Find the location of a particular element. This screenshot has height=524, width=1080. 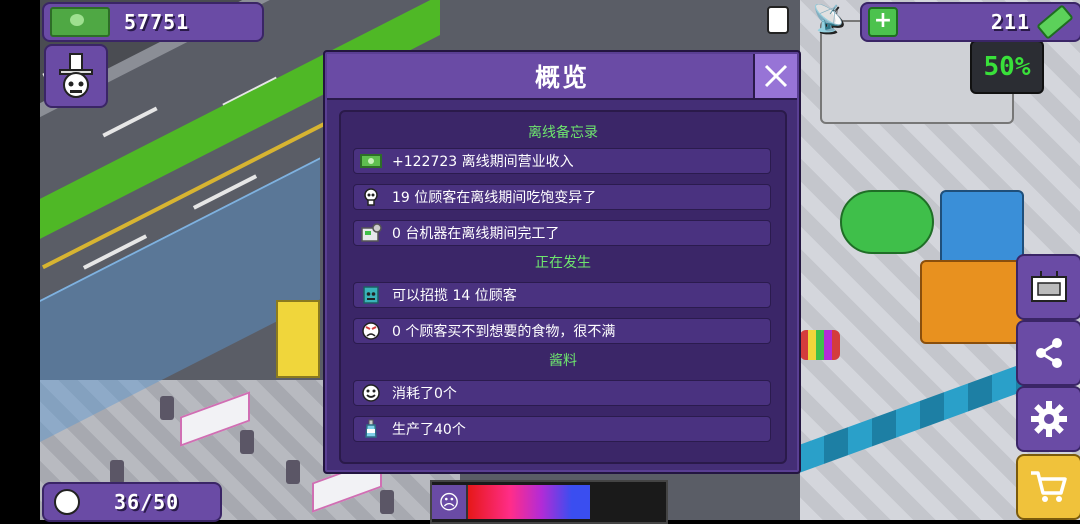

shopping-cart-icon is located at coordinates (1049, 486).